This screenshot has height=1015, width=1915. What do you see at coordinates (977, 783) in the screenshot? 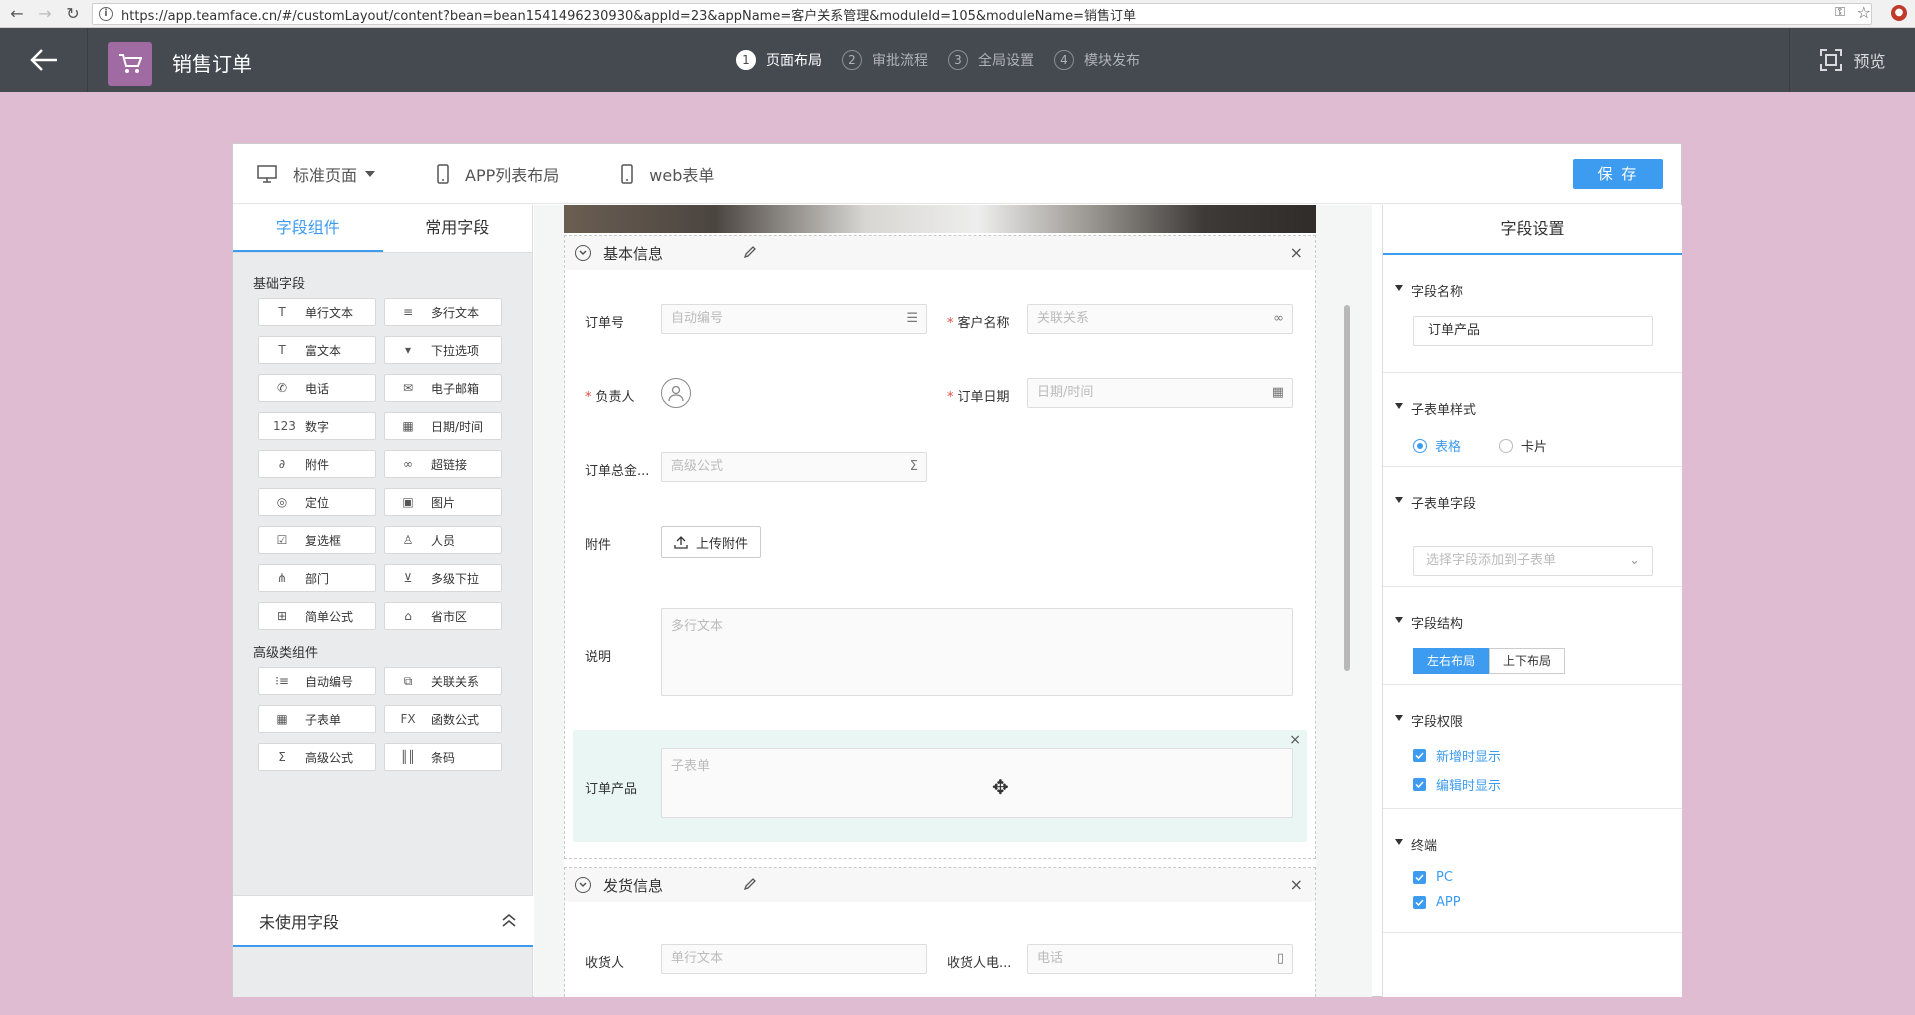
I see `subform-textarea: 子表单` at bounding box center [977, 783].